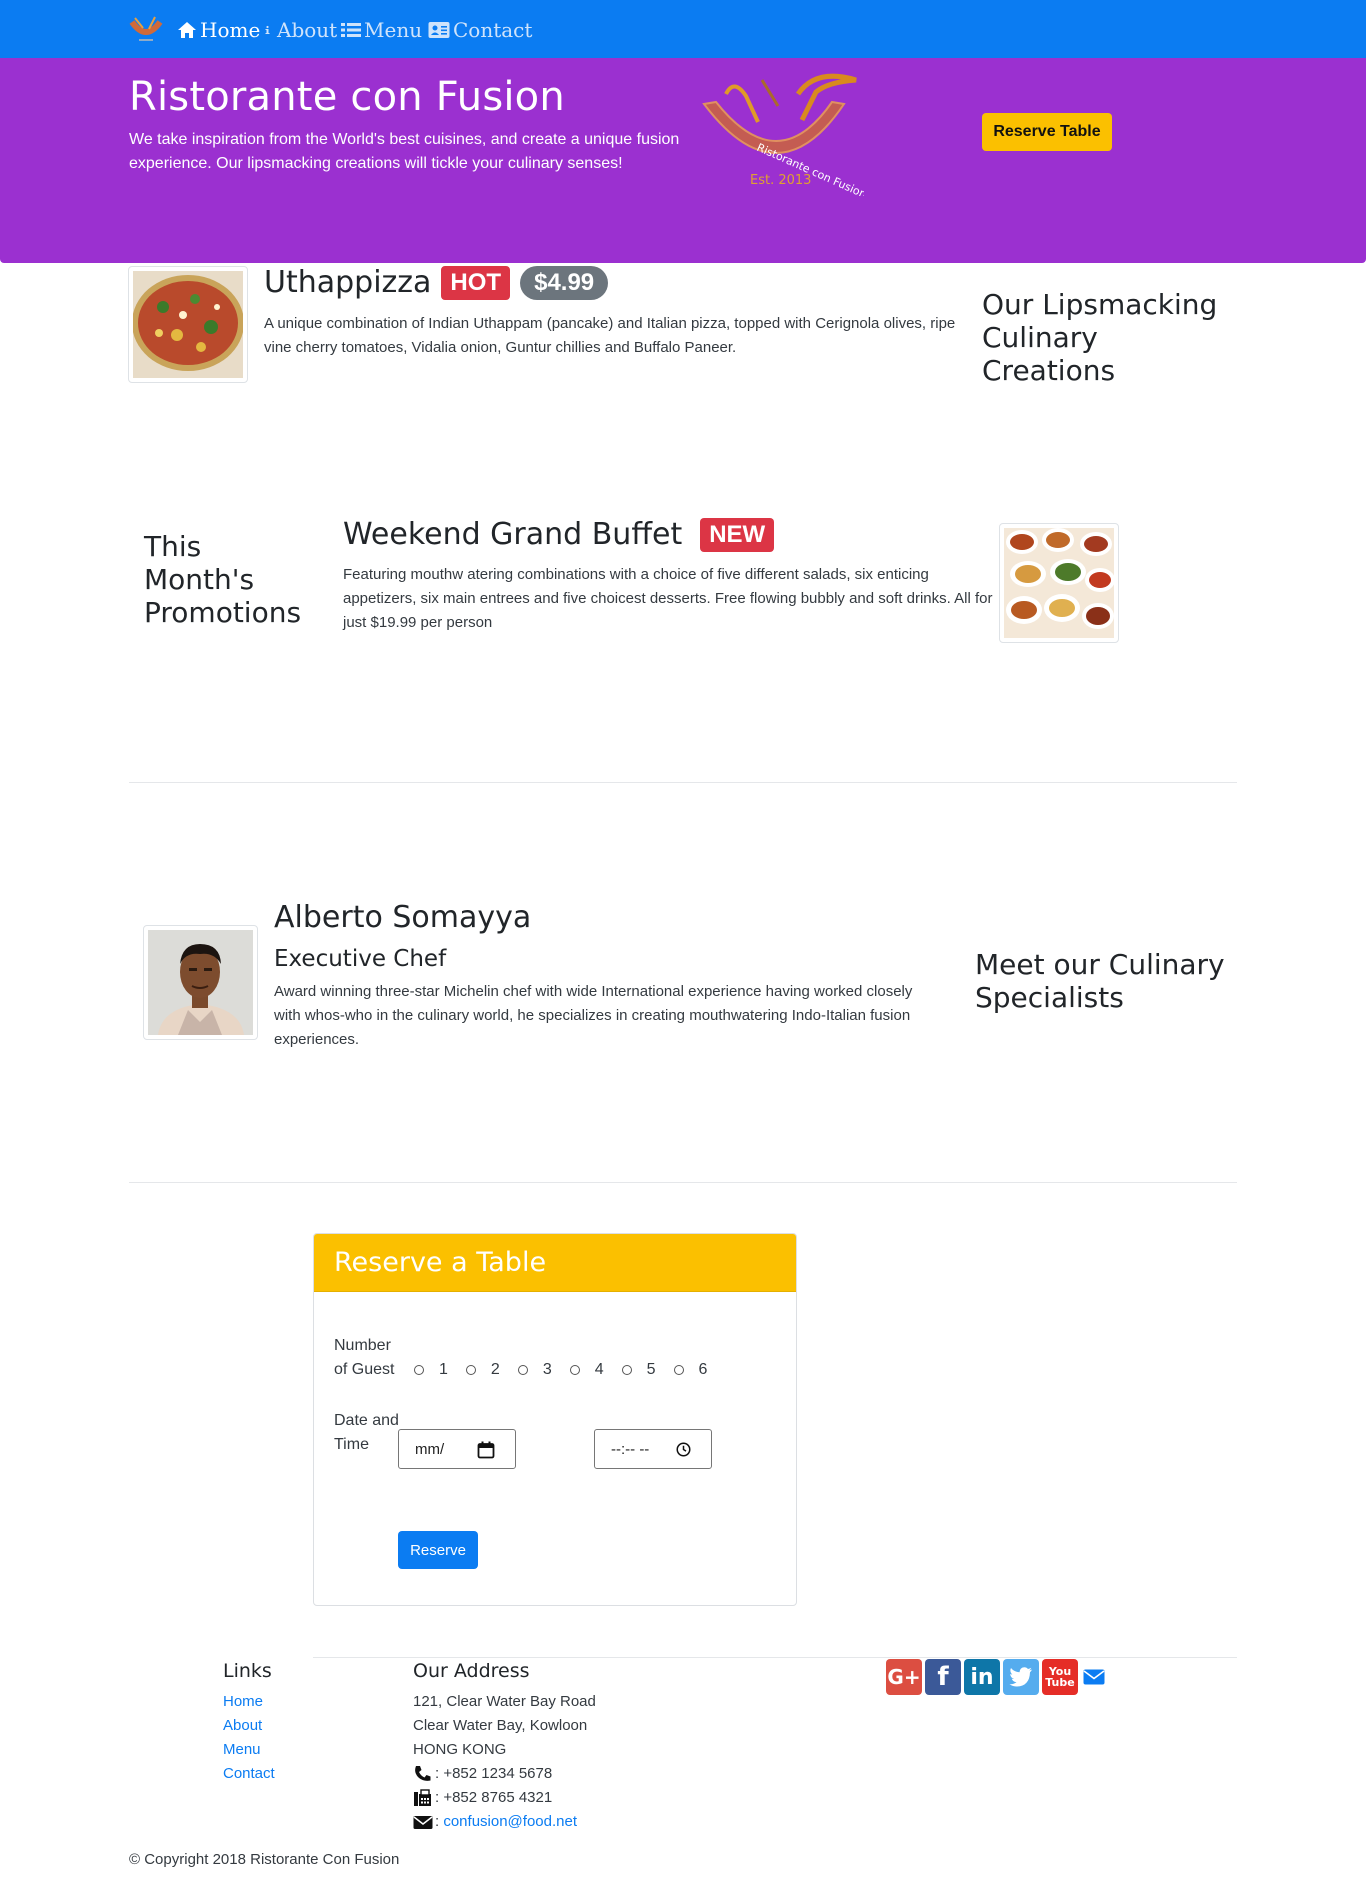 This screenshot has width=1366, height=1890. Describe the element at coordinates (510, 1822) in the screenshot. I see `email-link: confusion@food.net` at that location.